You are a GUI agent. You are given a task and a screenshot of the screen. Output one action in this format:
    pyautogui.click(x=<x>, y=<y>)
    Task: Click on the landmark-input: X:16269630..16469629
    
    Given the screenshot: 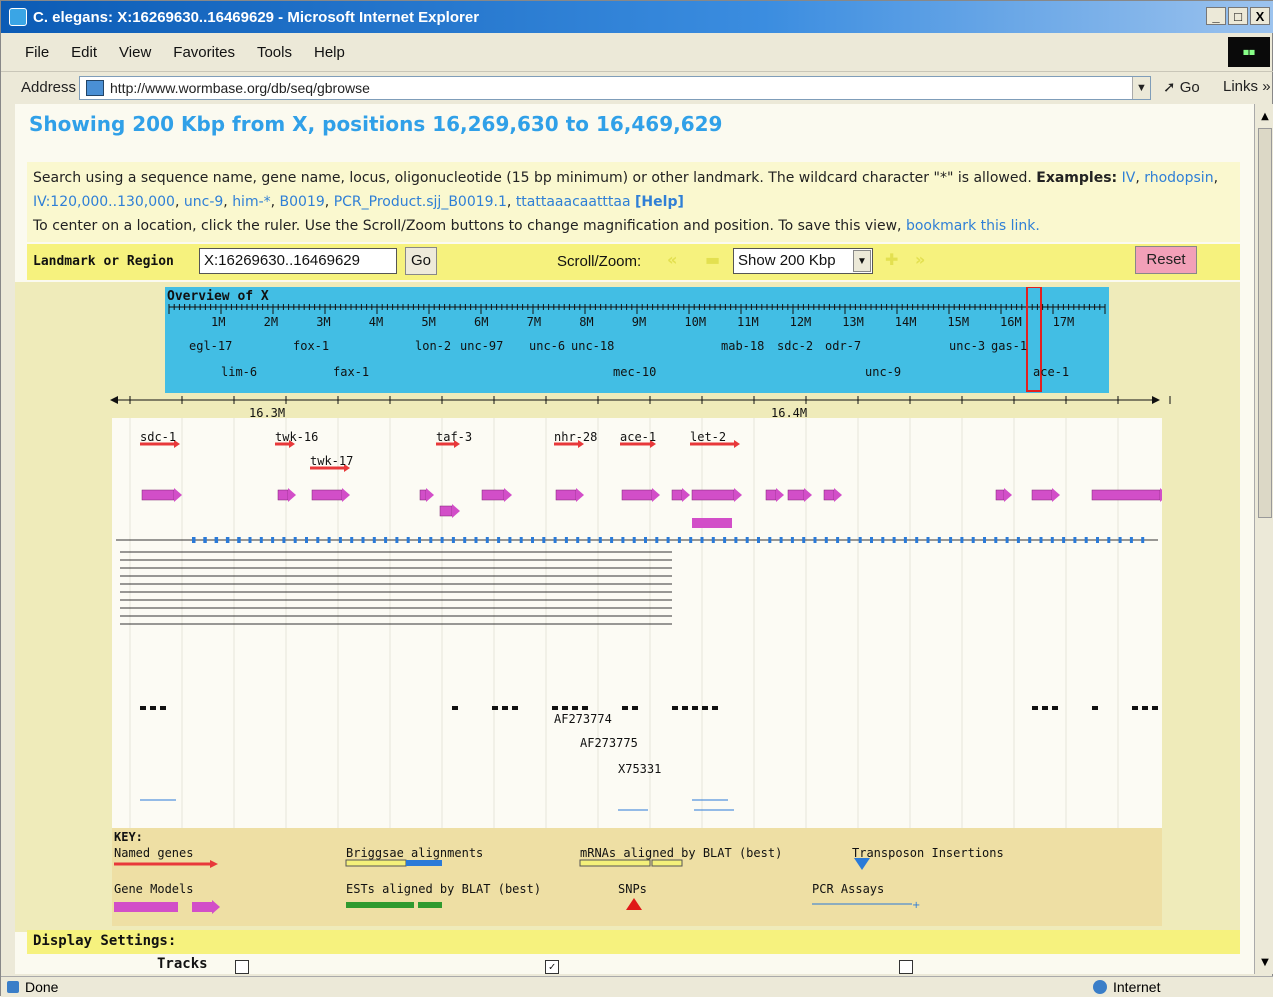 What is the action you would take?
    pyautogui.click(x=298, y=261)
    